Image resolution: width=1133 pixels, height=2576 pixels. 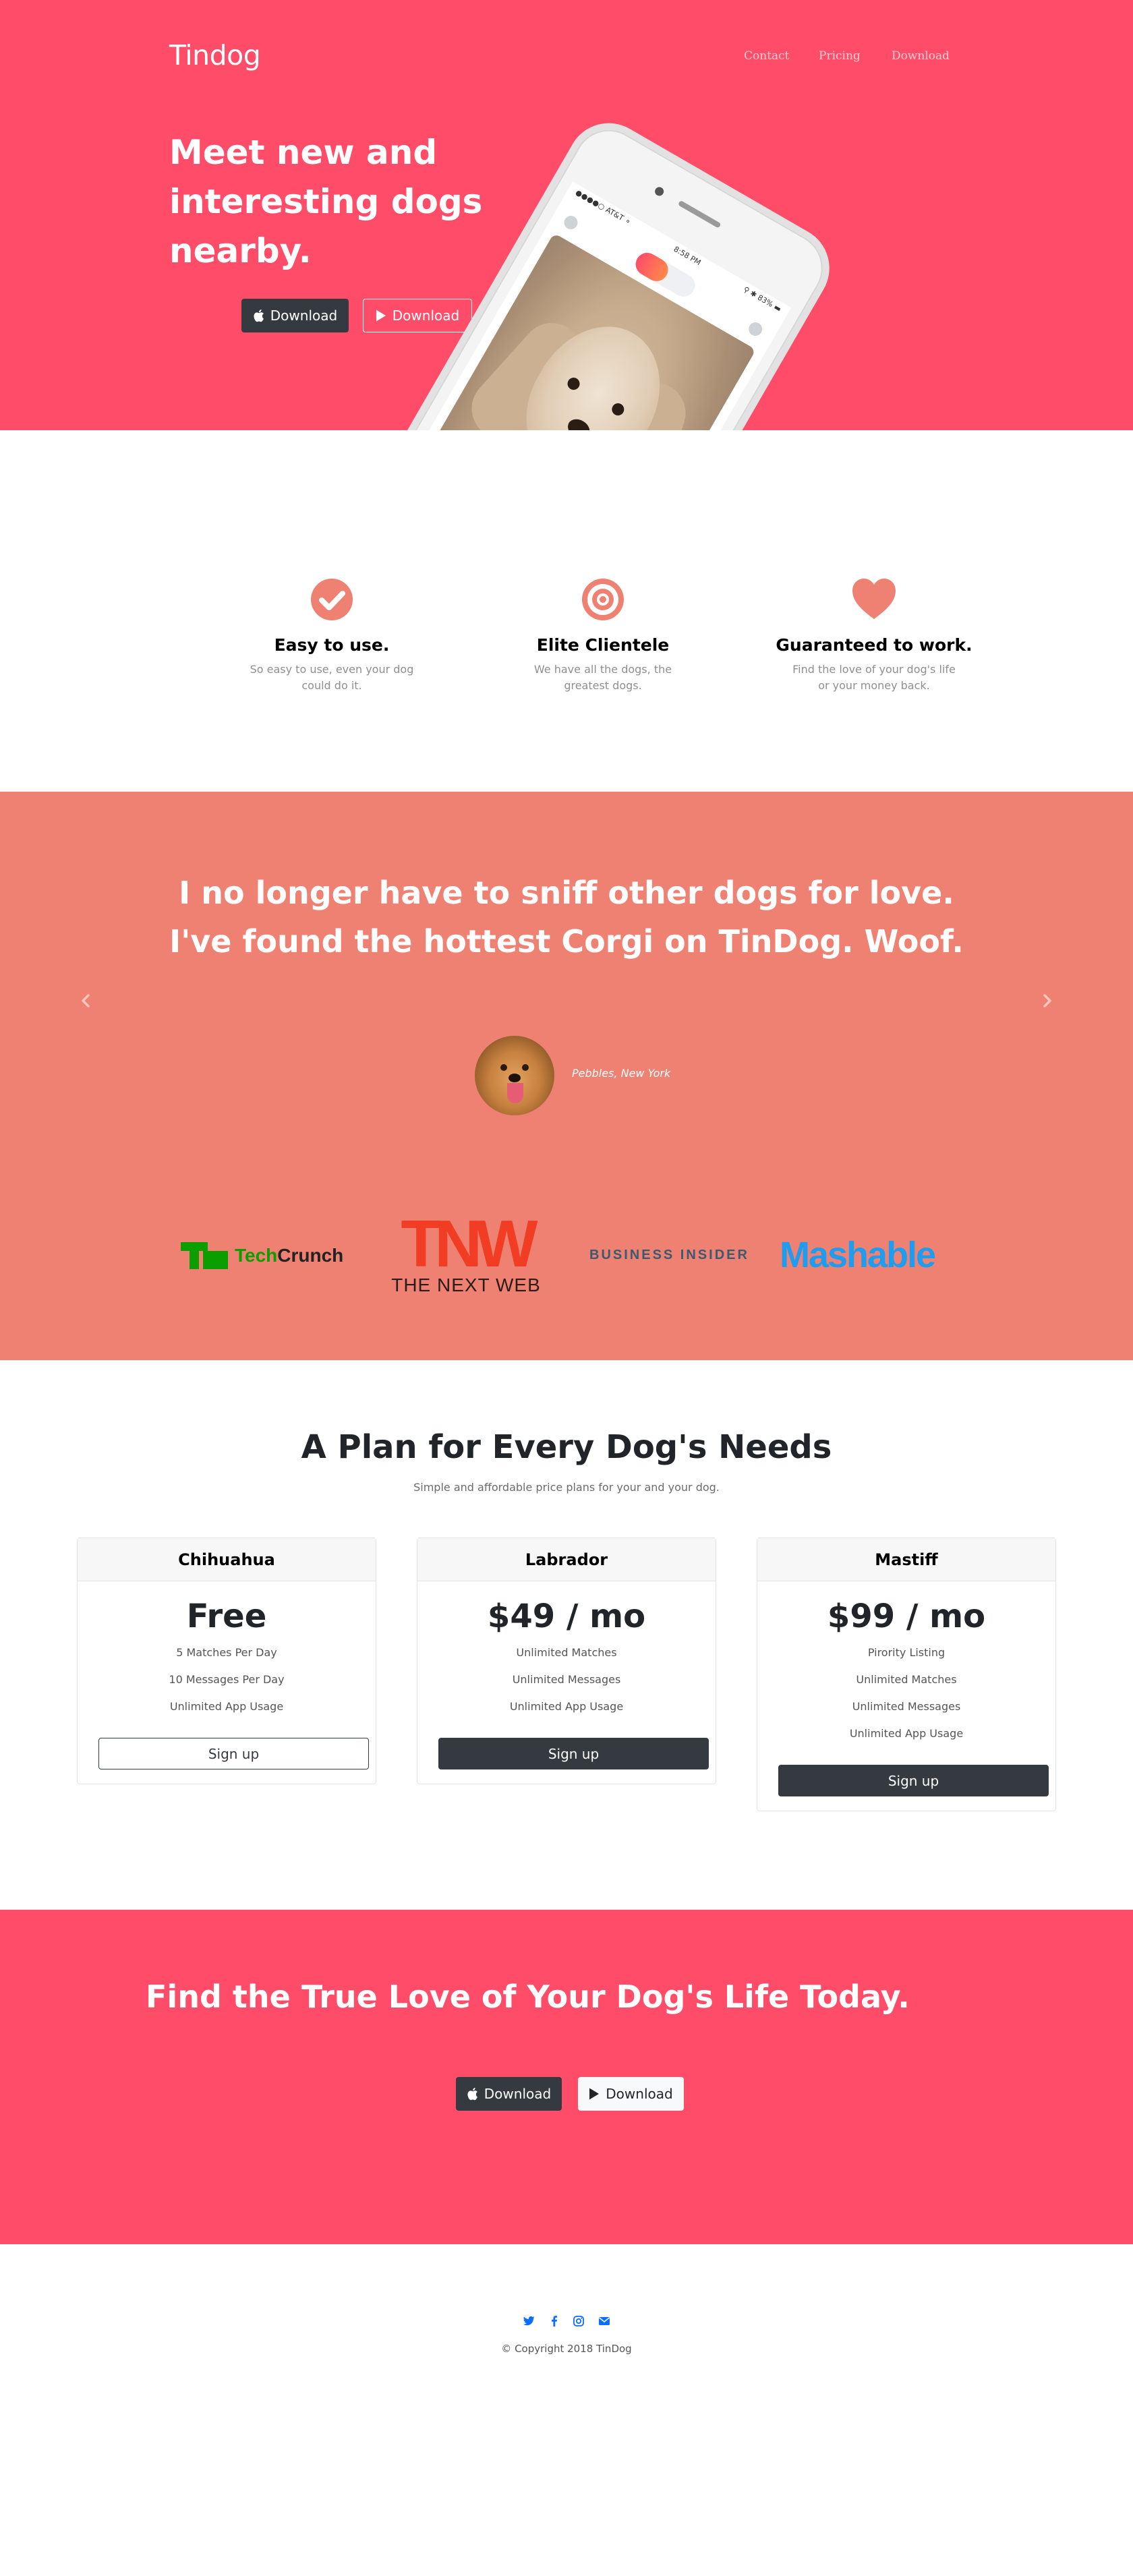 I want to click on facebook-icon, so click(x=555, y=2321).